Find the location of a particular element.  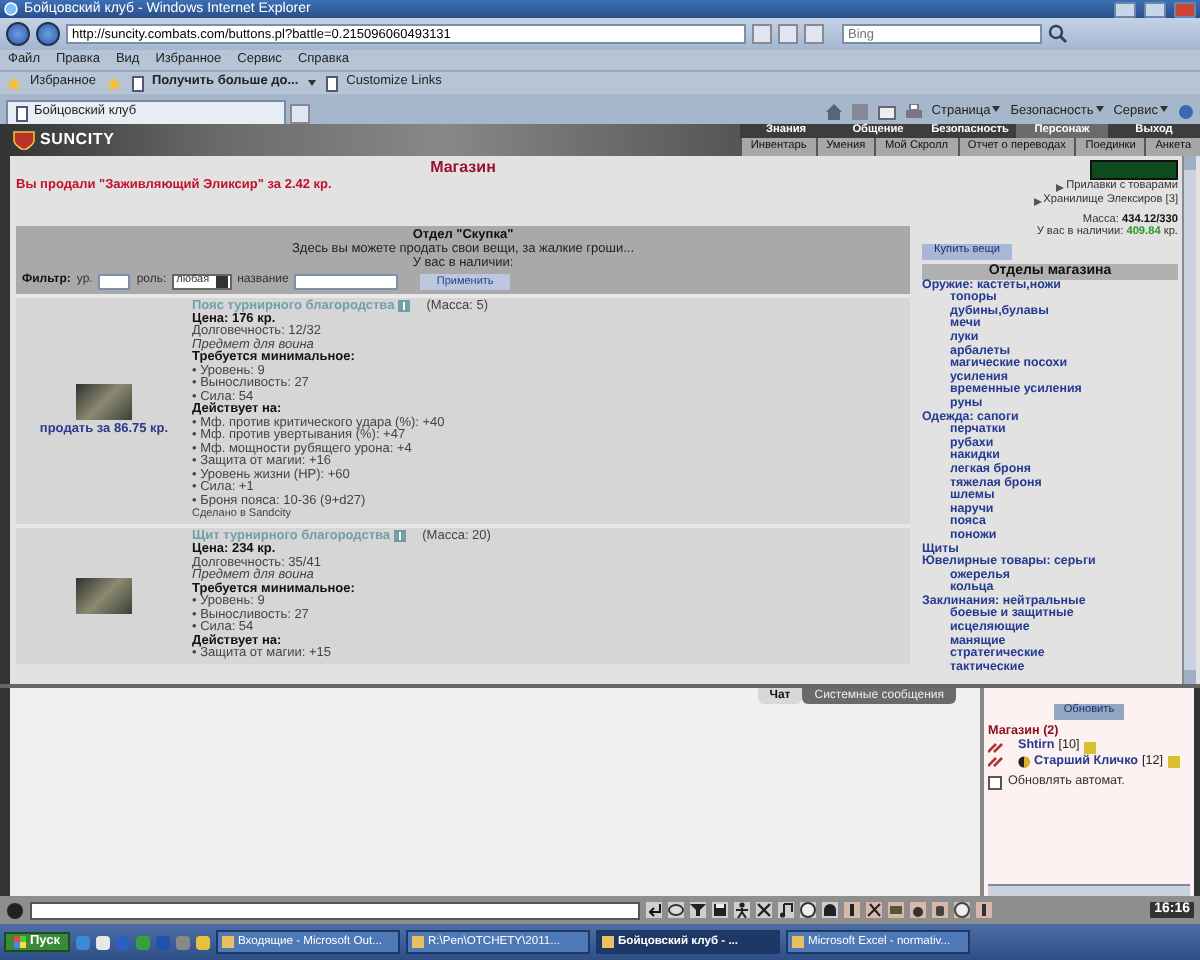

printer-icon is located at coordinates (913, 112).